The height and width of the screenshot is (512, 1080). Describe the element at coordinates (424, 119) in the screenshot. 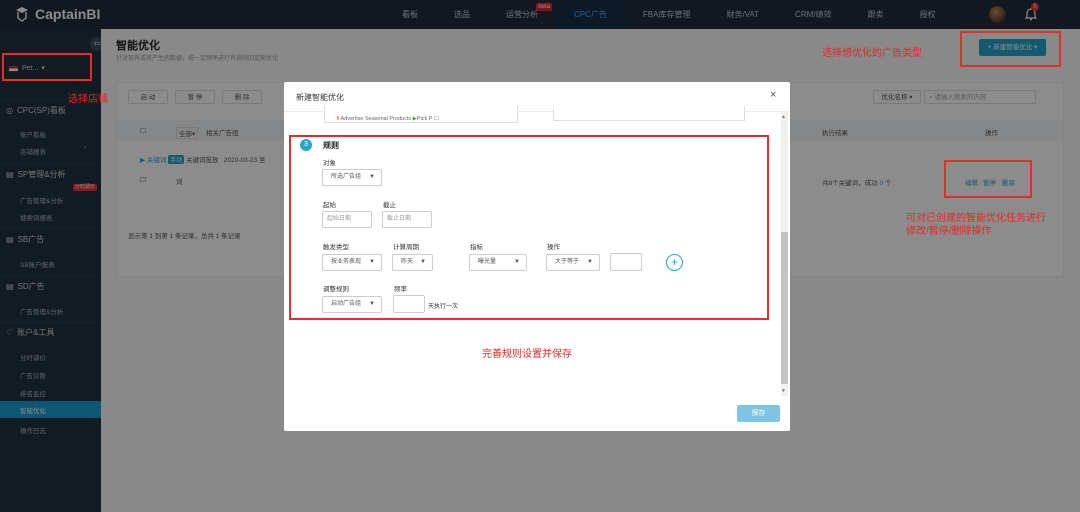

I see `ad-list-row-text2: Pick P` at that location.